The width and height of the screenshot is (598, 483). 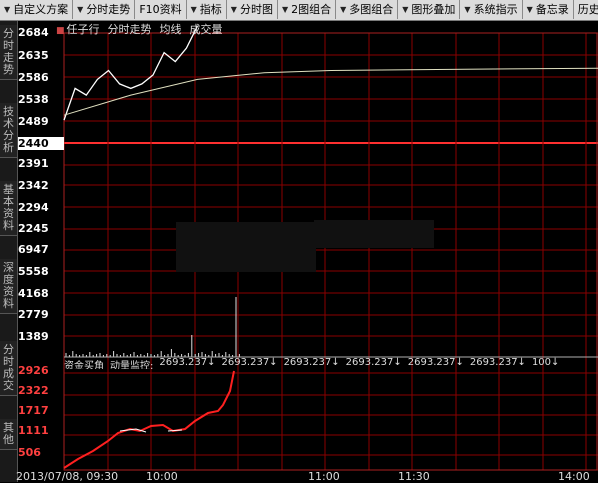 What do you see at coordinates (33, 390) in the screenshot?
I see `axis-tick-label: 2322` at bounding box center [33, 390].